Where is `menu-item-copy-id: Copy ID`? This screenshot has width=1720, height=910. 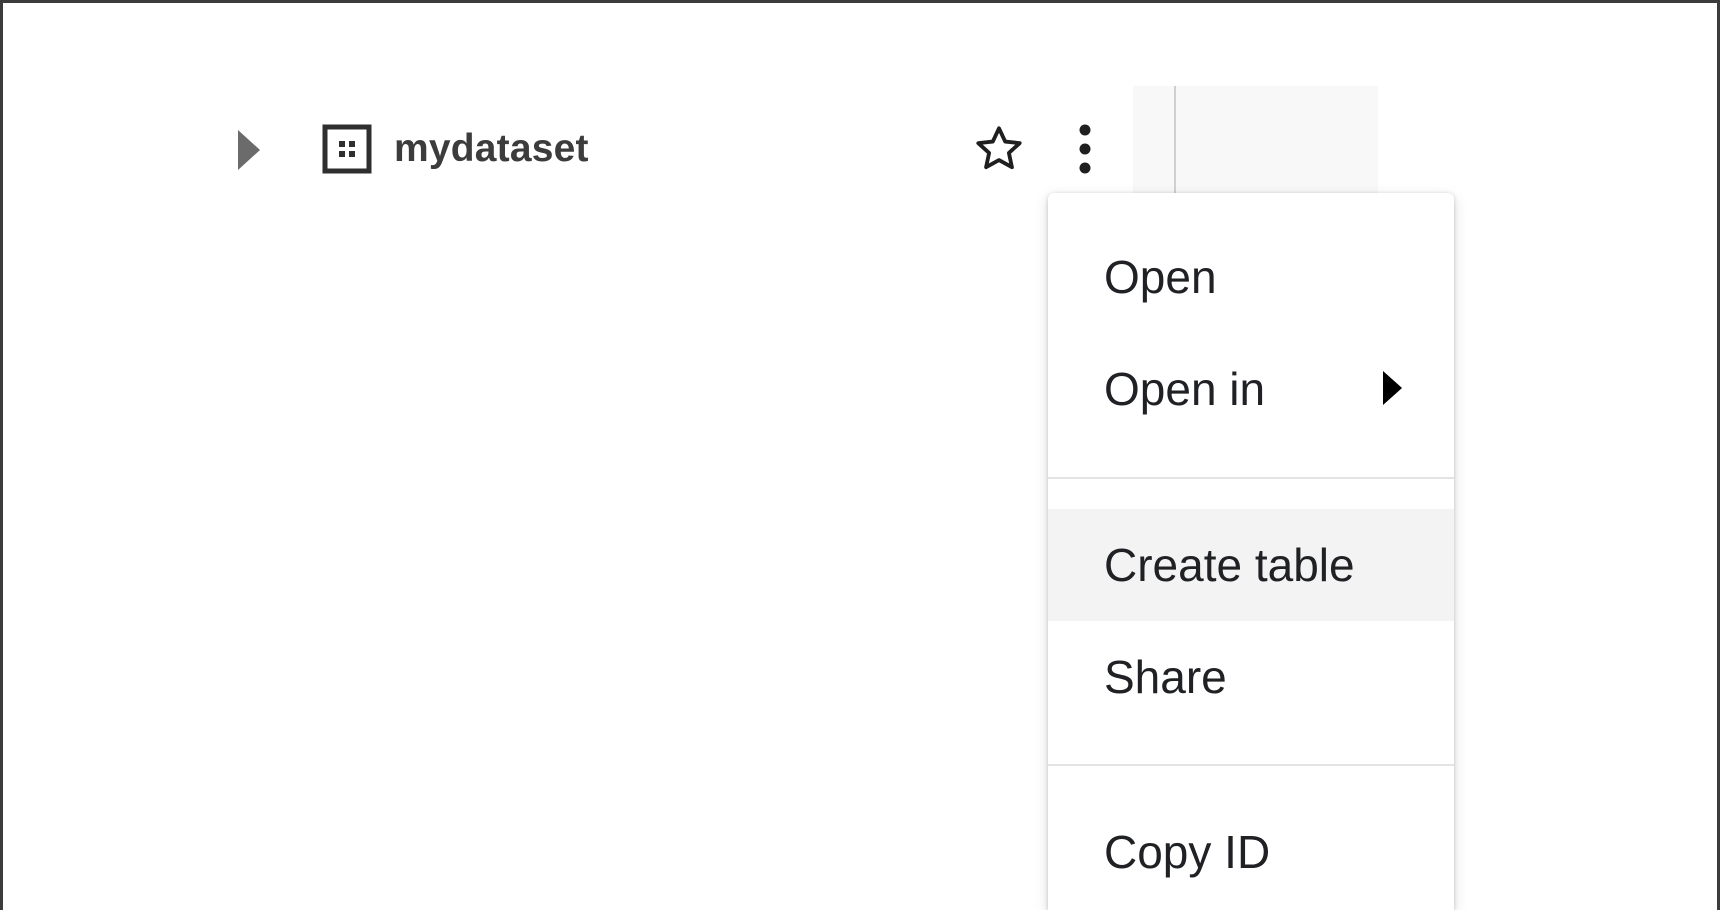
menu-item-copy-id: Copy ID is located at coordinates (1251, 852).